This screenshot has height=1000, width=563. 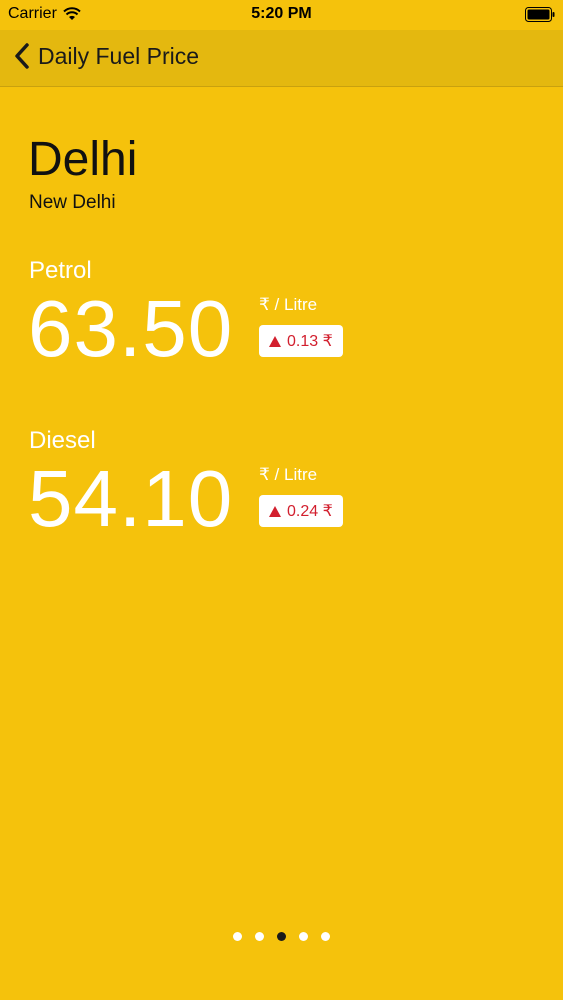 What do you see at coordinates (131, 498) in the screenshot?
I see `diesel-price: 54.10` at bounding box center [131, 498].